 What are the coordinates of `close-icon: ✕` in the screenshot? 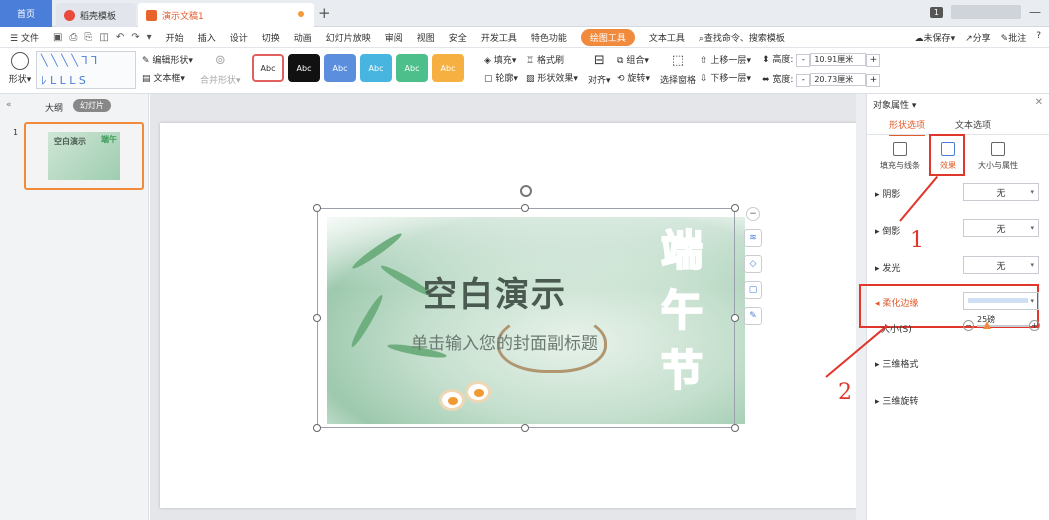 It's located at (1039, 102).